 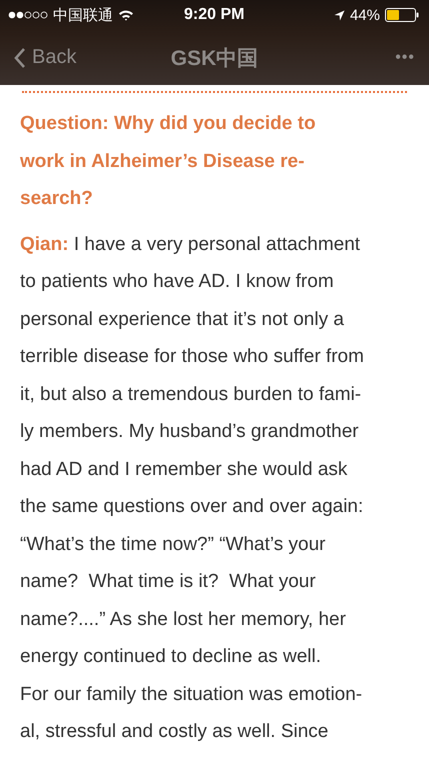 What do you see at coordinates (184, 469) in the screenshot?
I see `answer-text: had AD and I remember she would ask` at bounding box center [184, 469].